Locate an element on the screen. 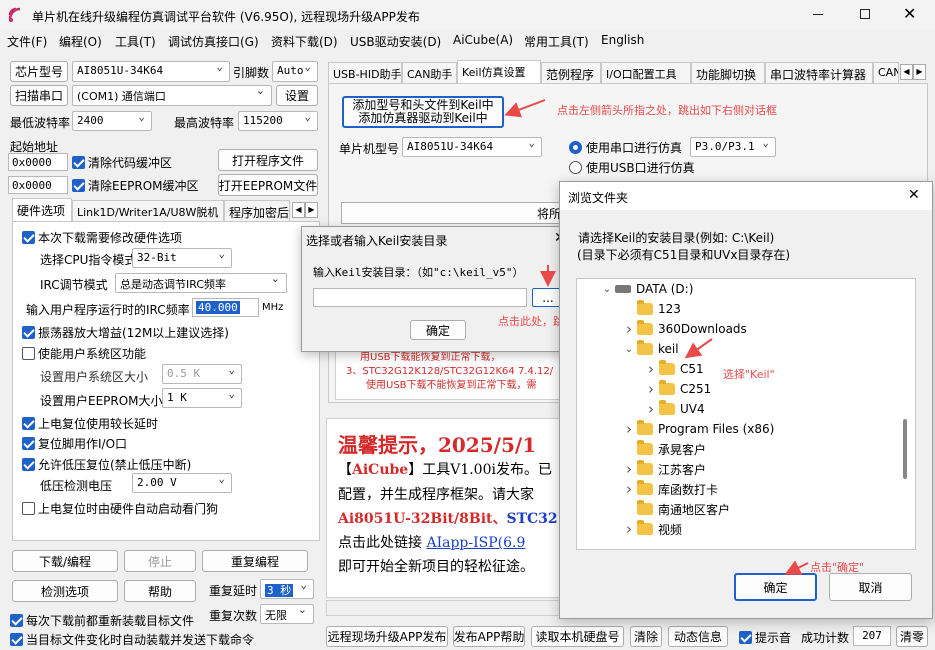  arrow-to-ok is located at coordinates (796, 567).